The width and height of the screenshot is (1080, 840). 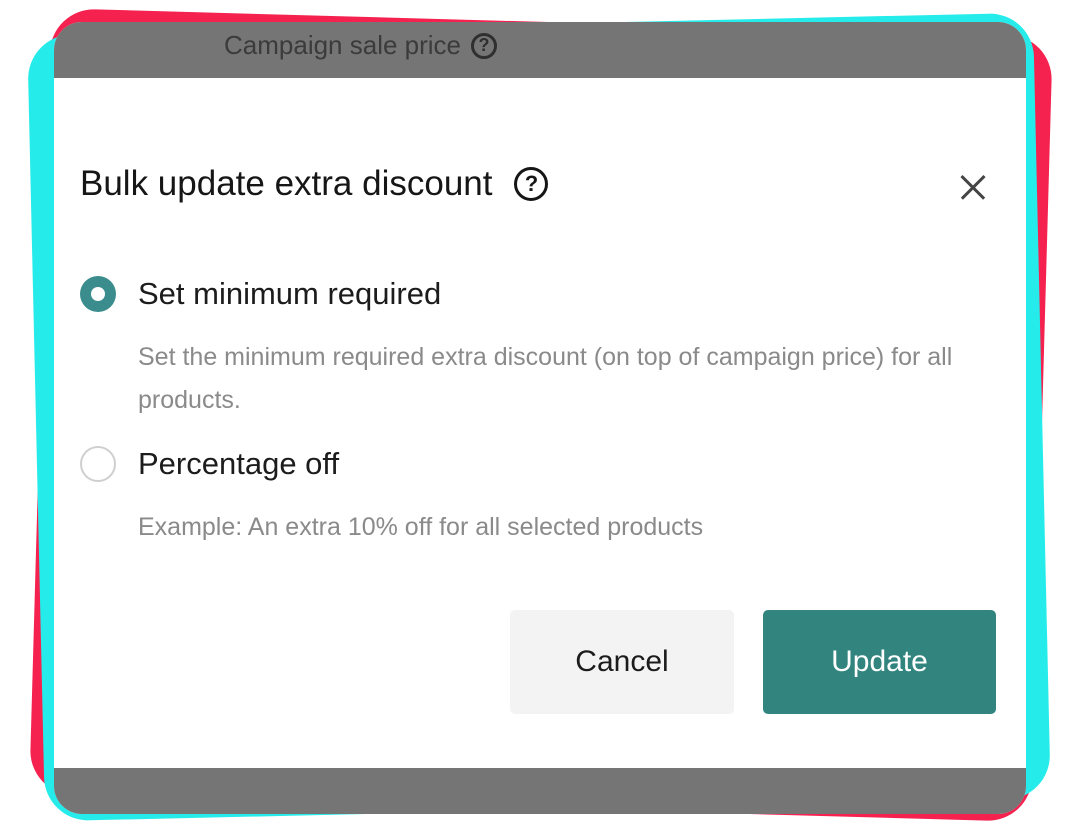 I want to click on question-circle-icon: ?, so click(x=531, y=184).